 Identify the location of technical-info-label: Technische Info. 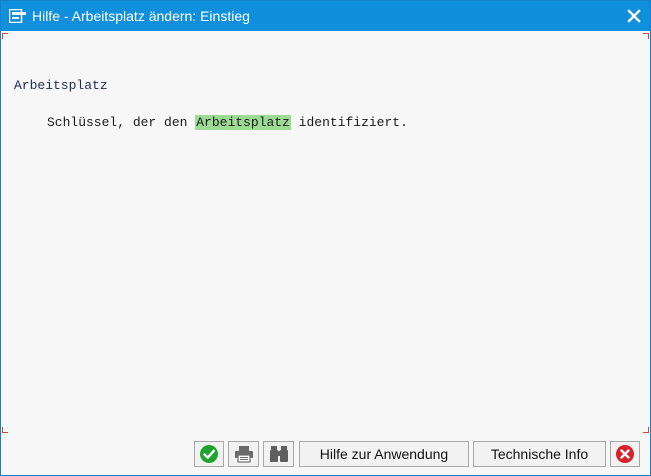
(539, 454).